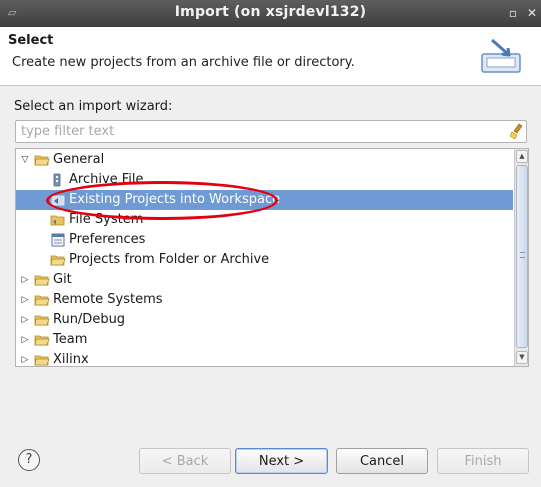  Describe the element at coordinates (107, 239) in the screenshot. I see `tree-item-label: Preferences` at that location.